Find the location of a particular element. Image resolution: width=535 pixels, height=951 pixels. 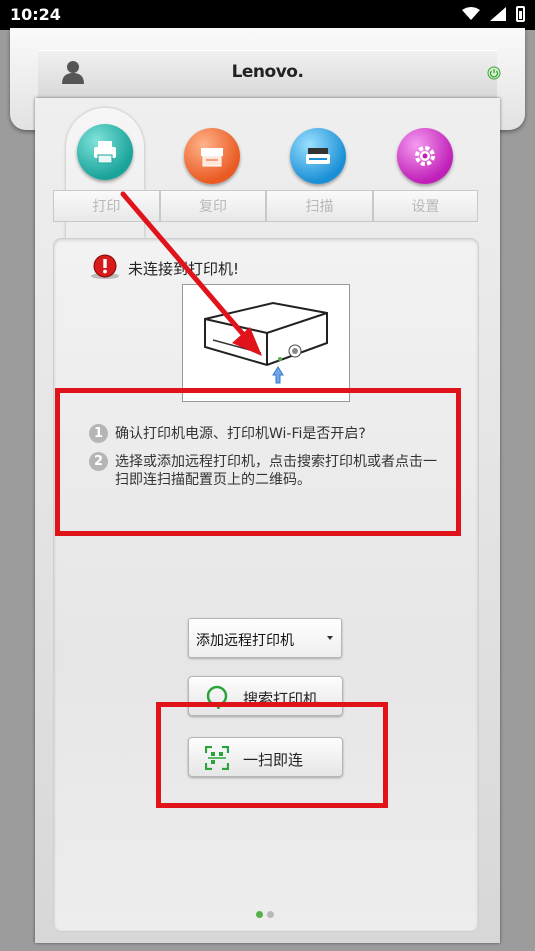

power-icon is located at coordinates (494, 73).